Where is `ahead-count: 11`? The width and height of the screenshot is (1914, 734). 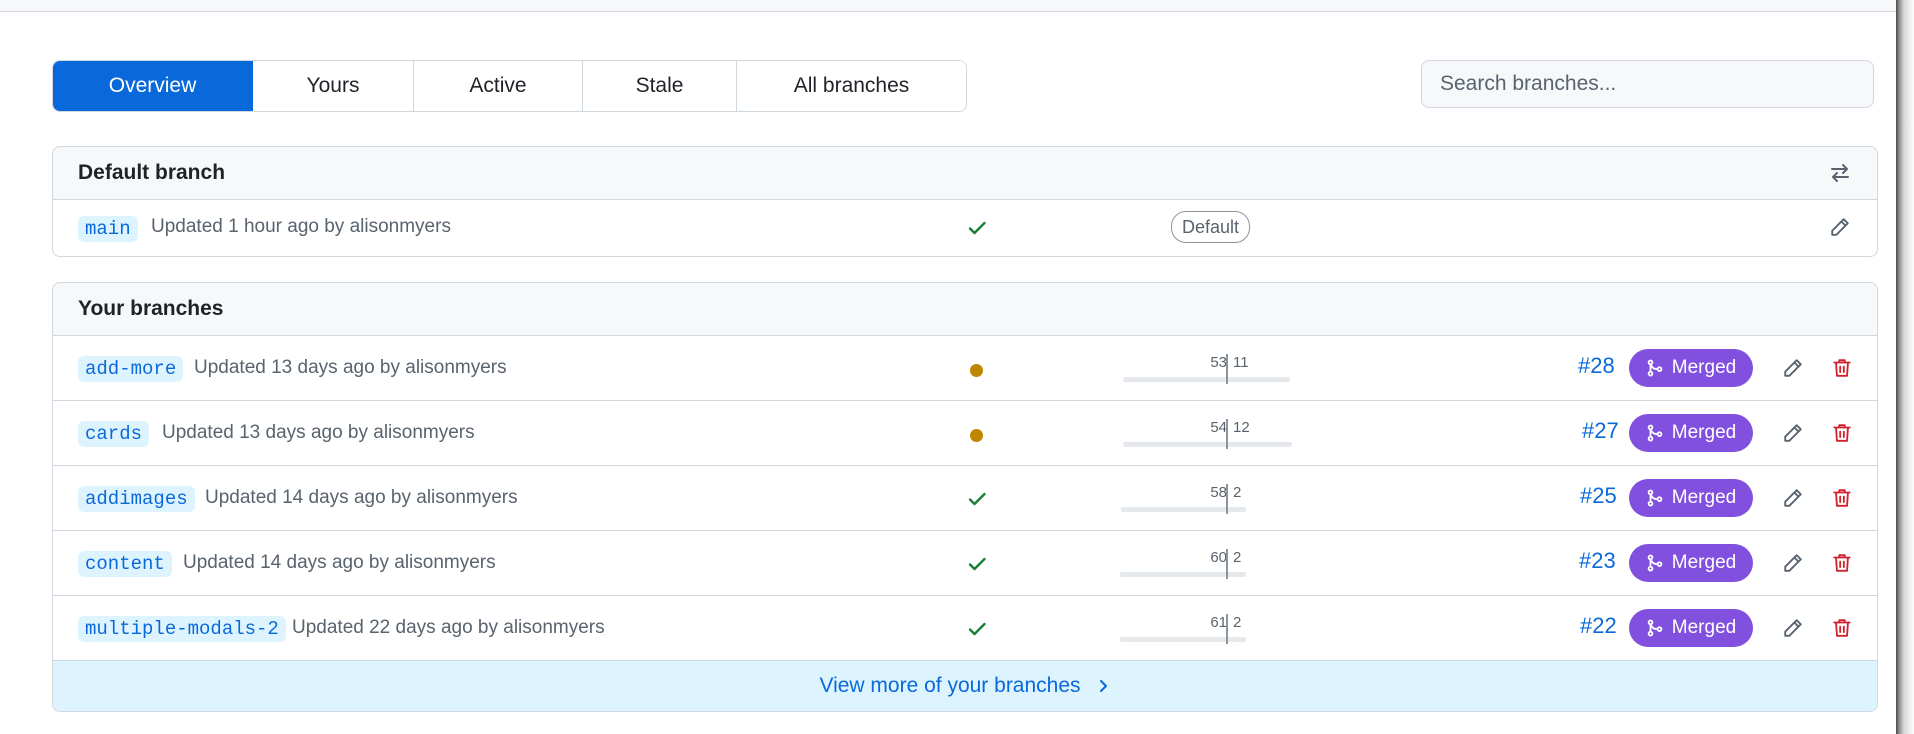 ahead-count: 11 is located at coordinates (1241, 362).